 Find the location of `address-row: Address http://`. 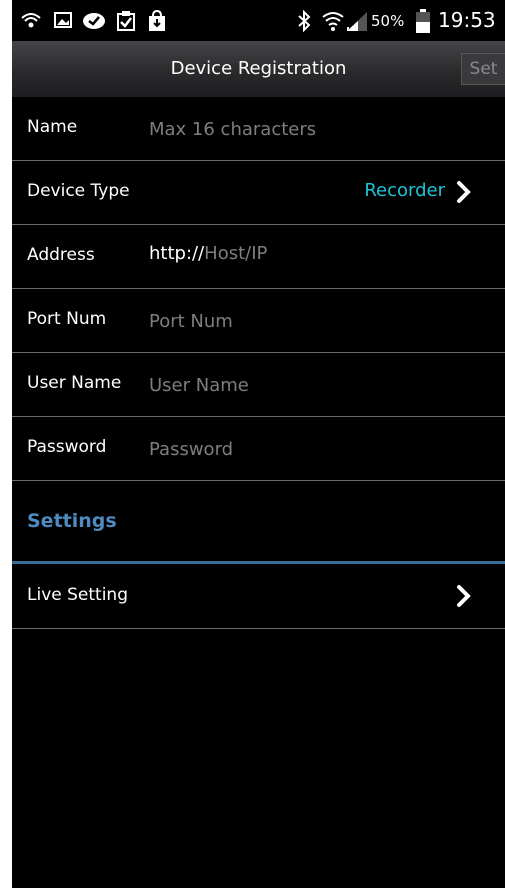

address-row: Address http:// is located at coordinates (258, 257).